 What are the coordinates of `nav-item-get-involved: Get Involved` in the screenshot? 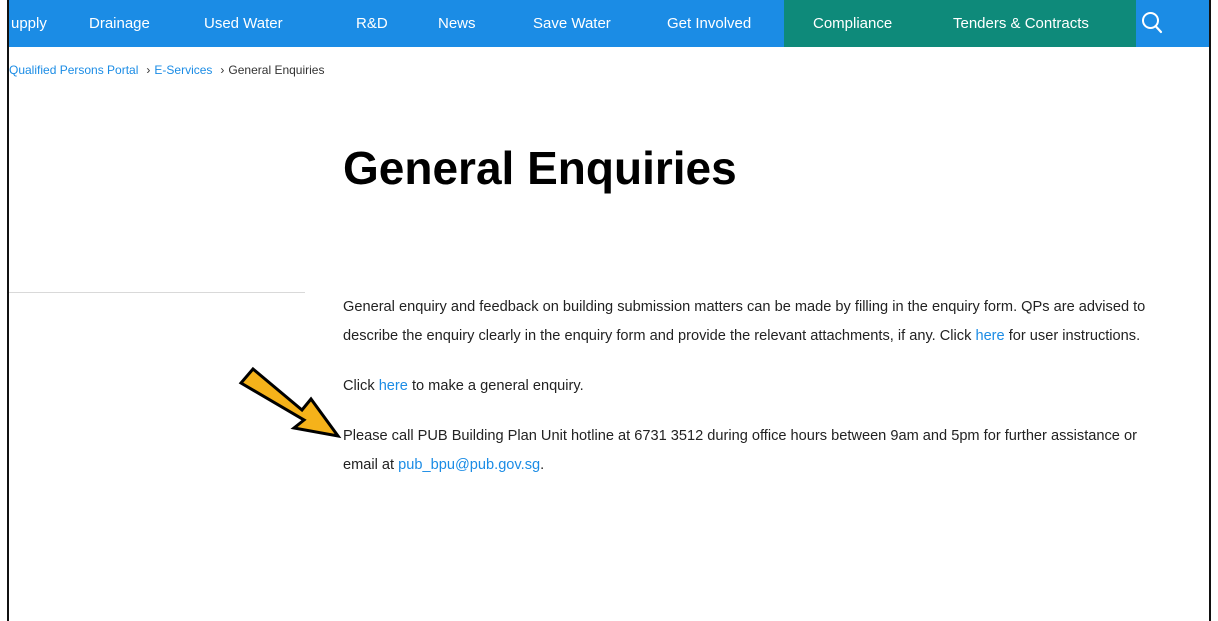 It's located at (709, 23).